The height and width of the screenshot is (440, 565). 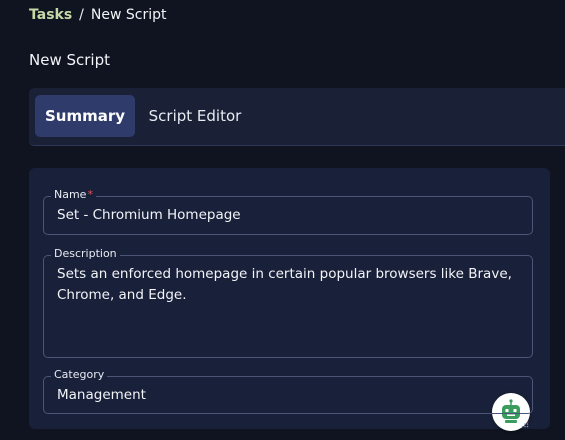 What do you see at coordinates (69, 60) in the screenshot?
I see `page-title: New Script` at bounding box center [69, 60].